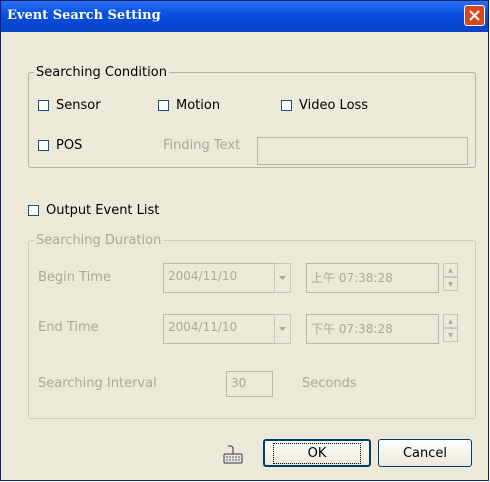  What do you see at coordinates (103, 210) in the screenshot?
I see `output-event-list-label: Output Event List` at bounding box center [103, 210].